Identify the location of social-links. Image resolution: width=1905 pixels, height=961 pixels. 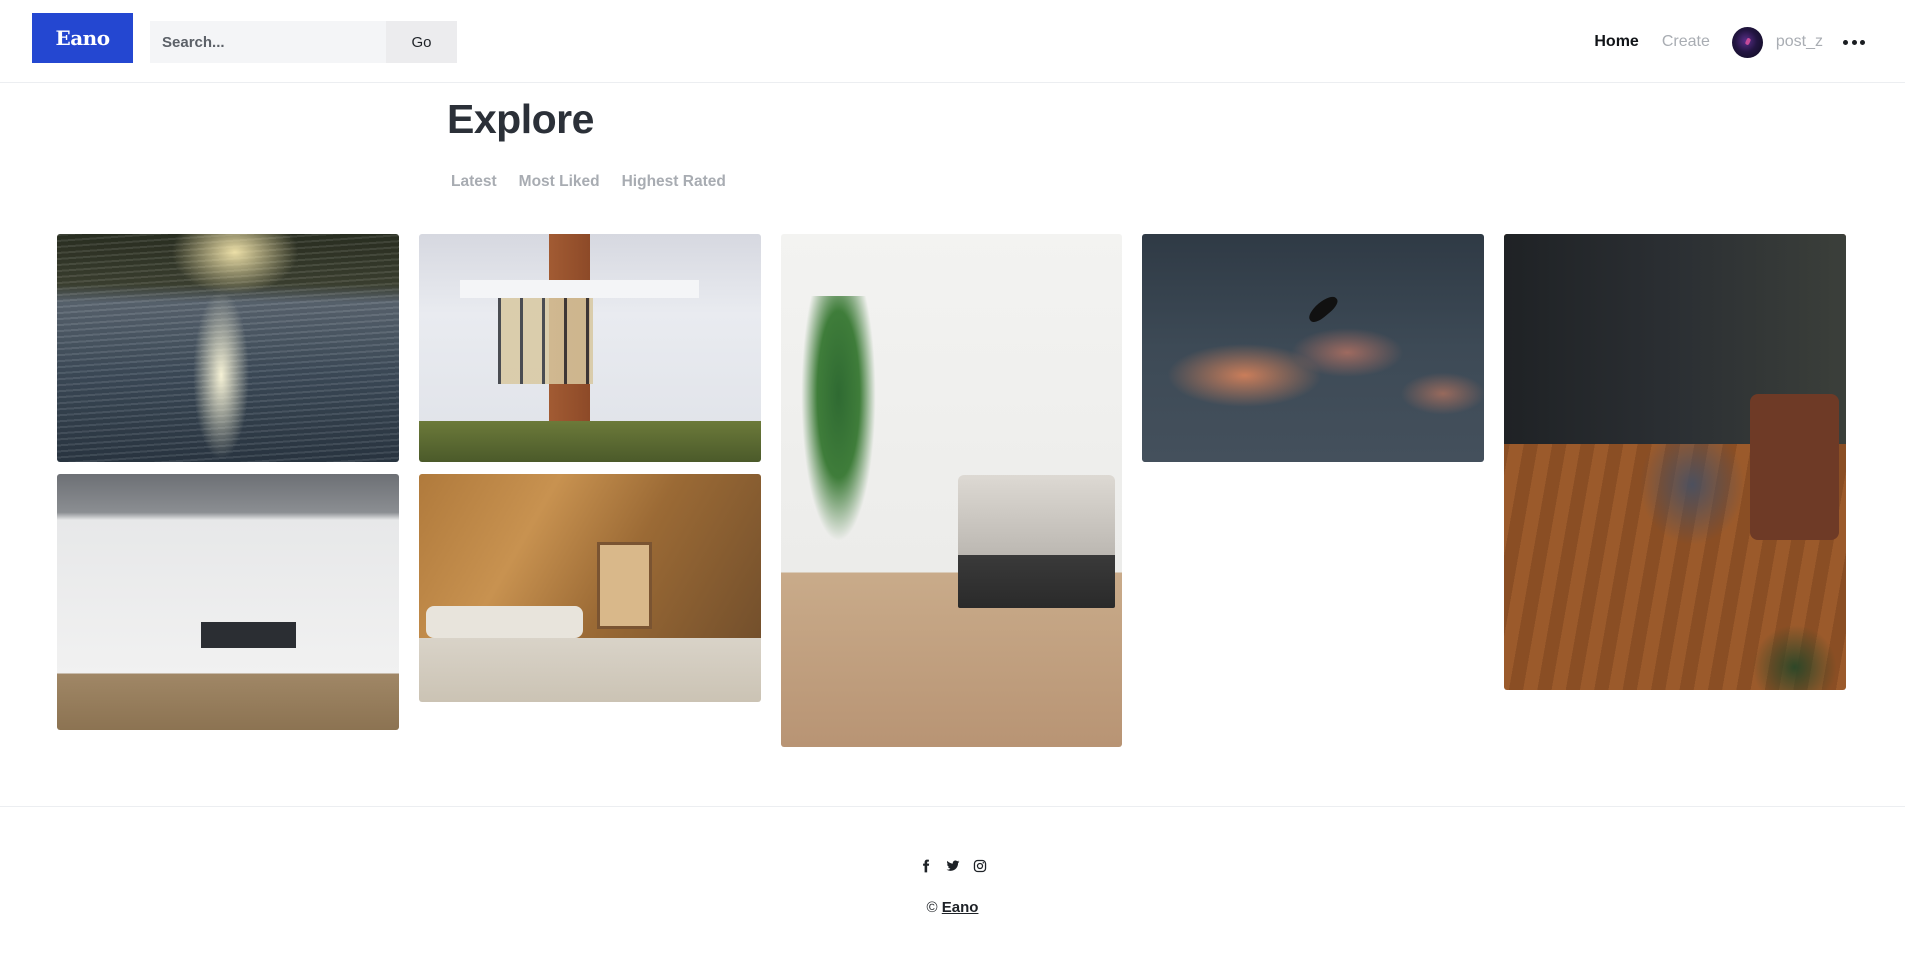
(952, 866).